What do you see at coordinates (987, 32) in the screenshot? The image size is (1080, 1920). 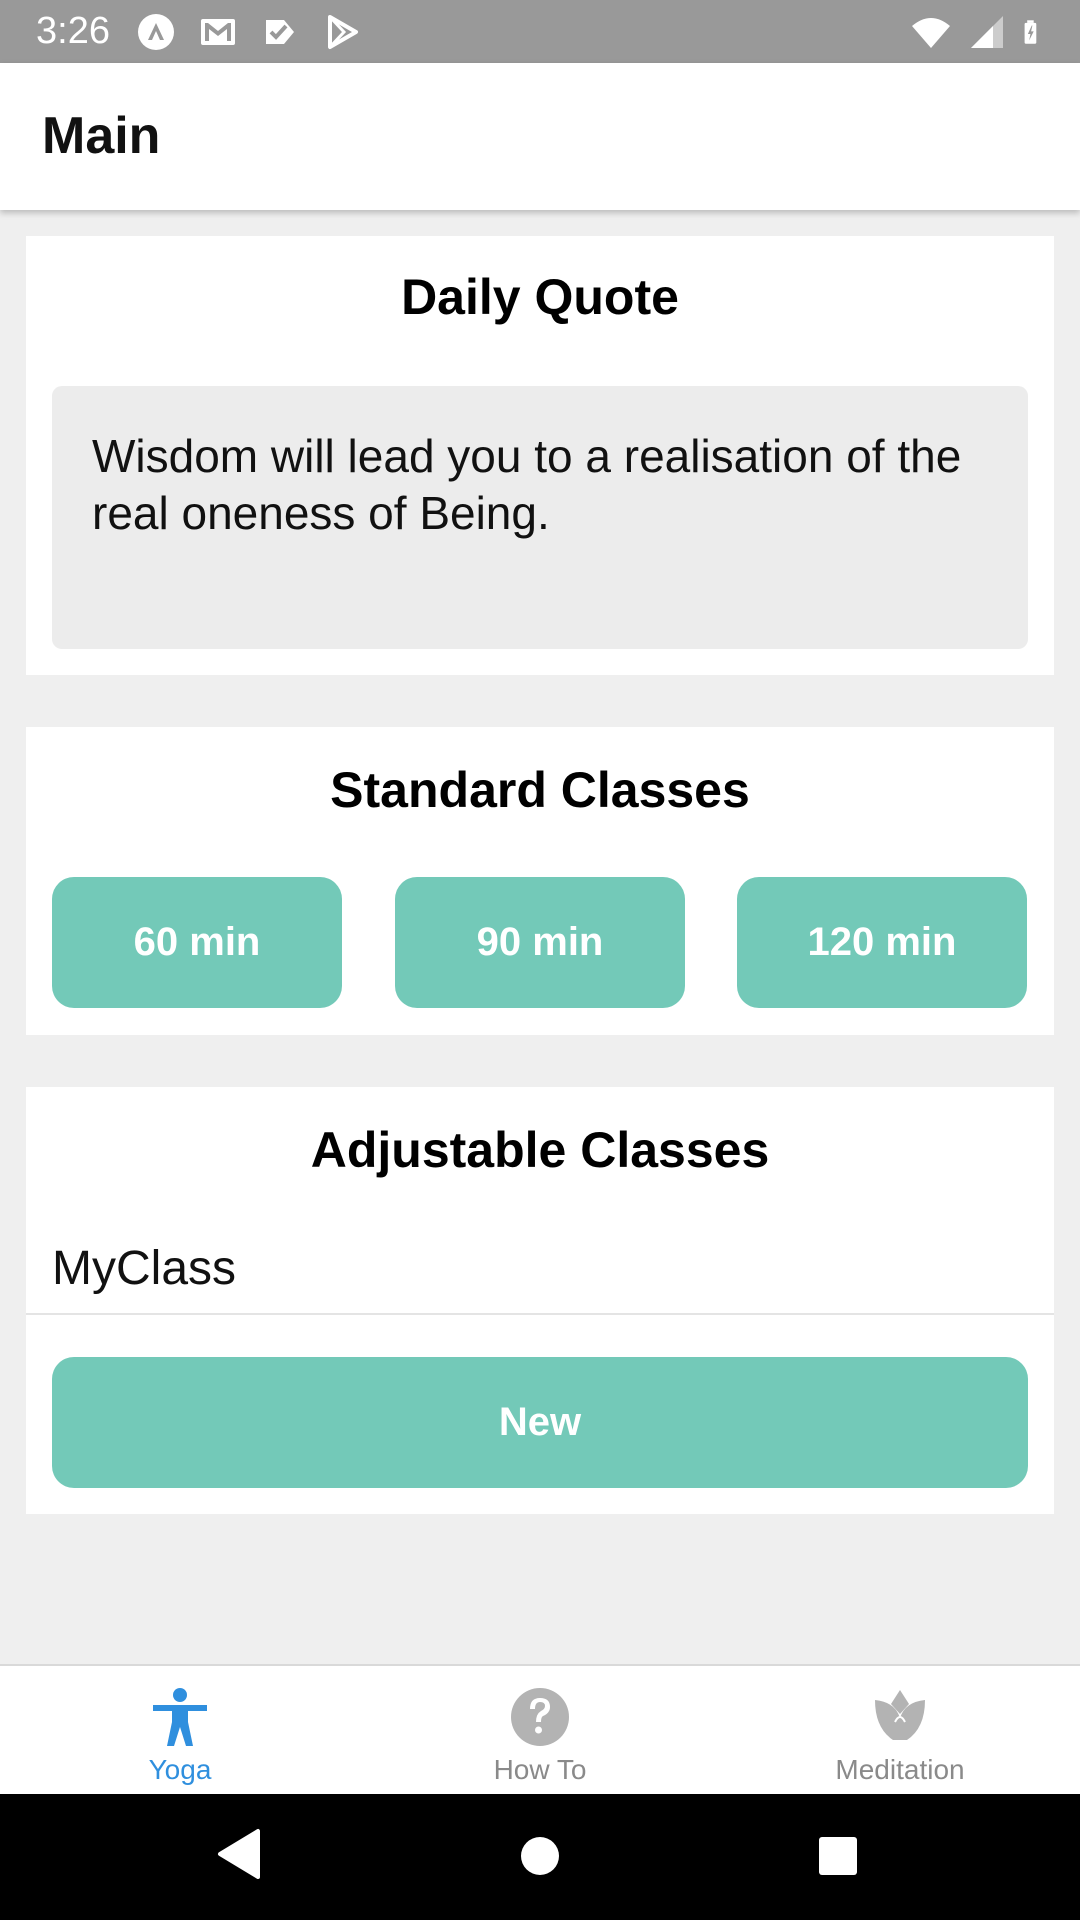 I see `cell-signal-icon` at bounding box center [987, 32].